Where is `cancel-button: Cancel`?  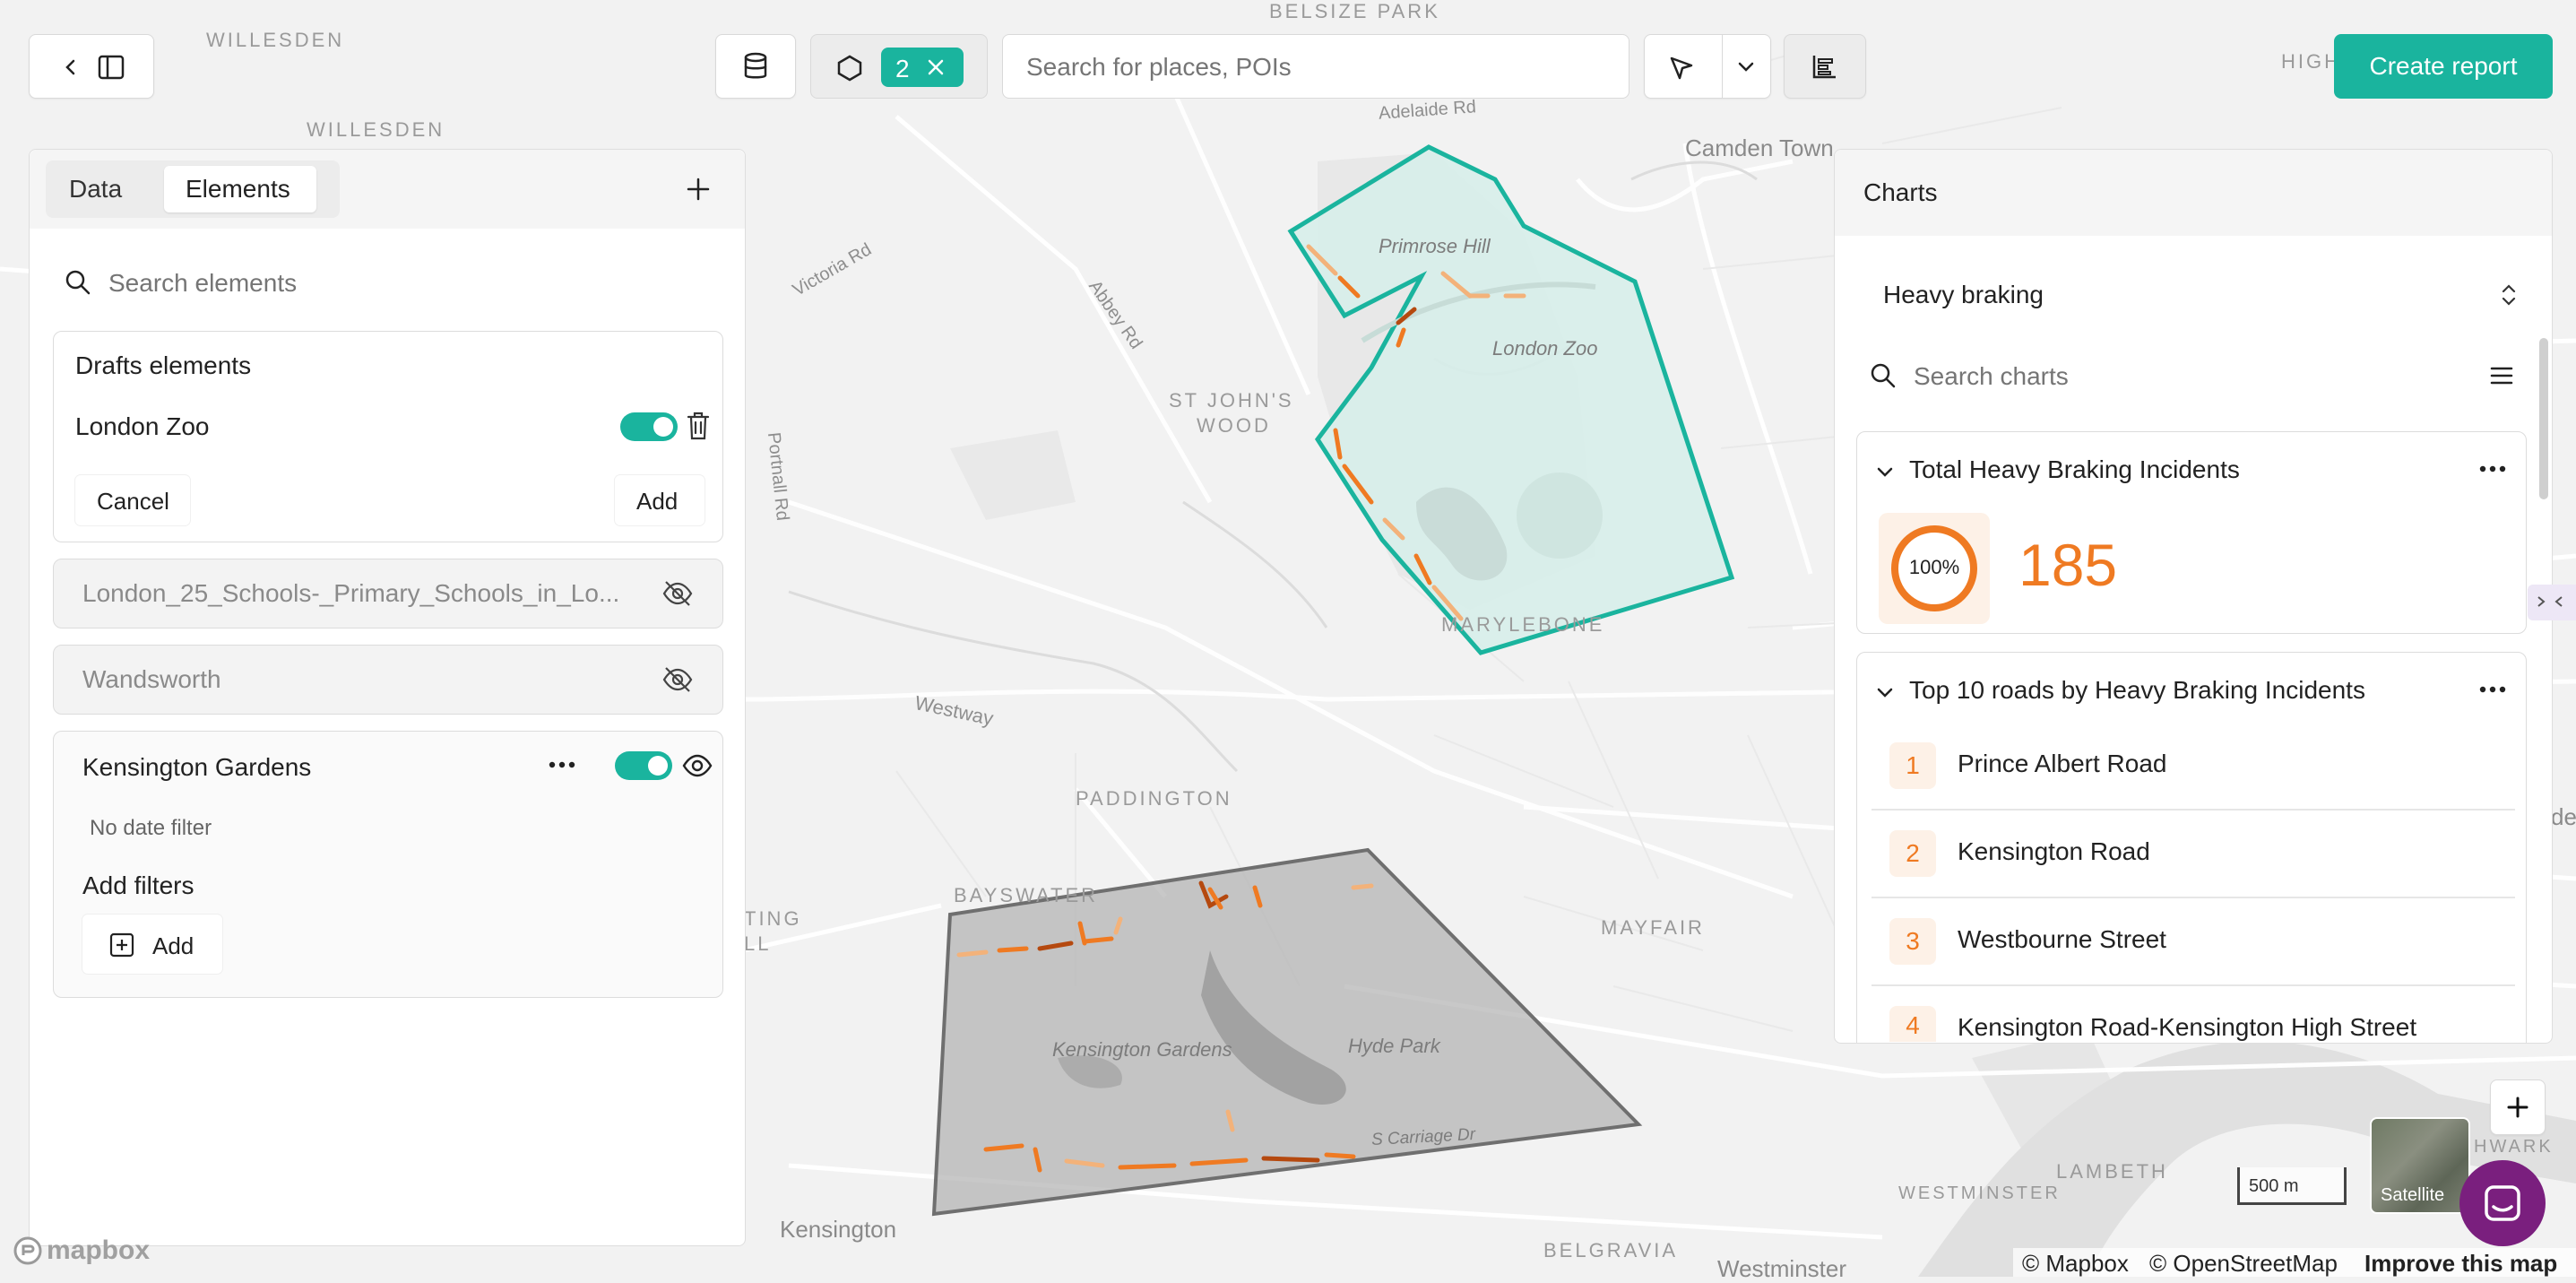 cancel-button: Cancel is located at coordinates (132, 500).